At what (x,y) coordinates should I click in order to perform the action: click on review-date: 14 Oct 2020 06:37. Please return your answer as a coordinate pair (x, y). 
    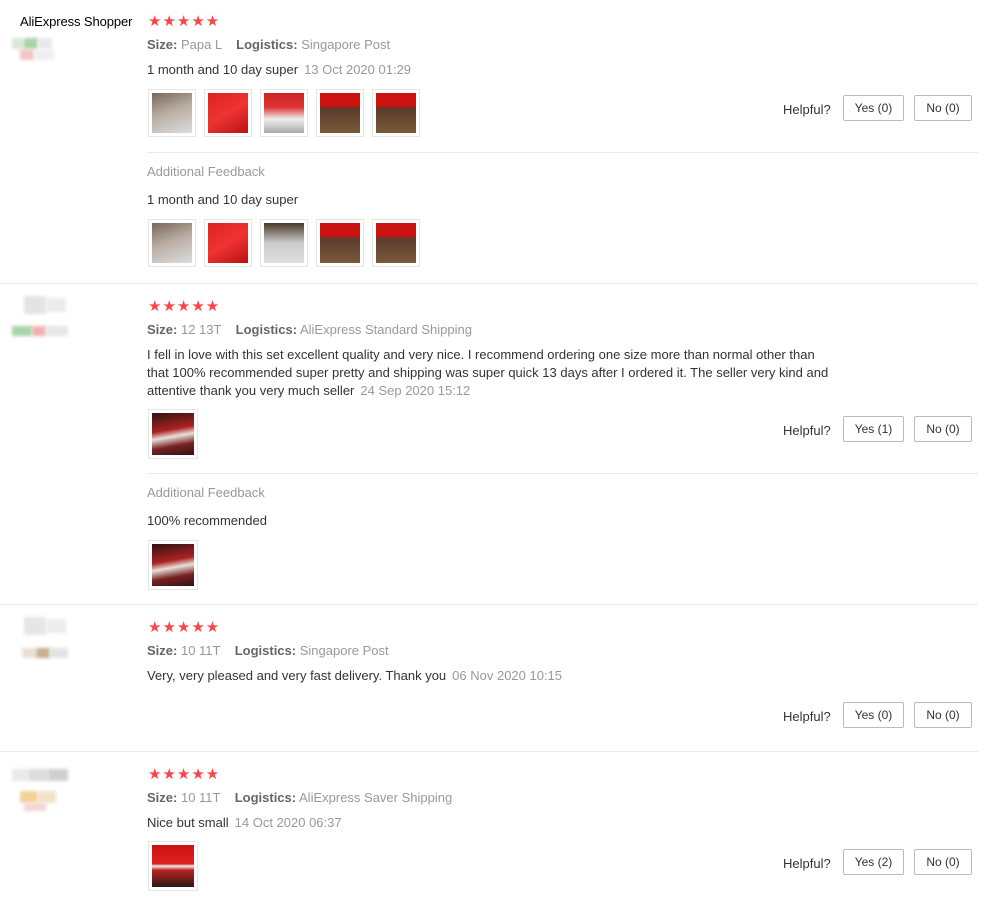
    Looking at the image, I should click on (288, 822).